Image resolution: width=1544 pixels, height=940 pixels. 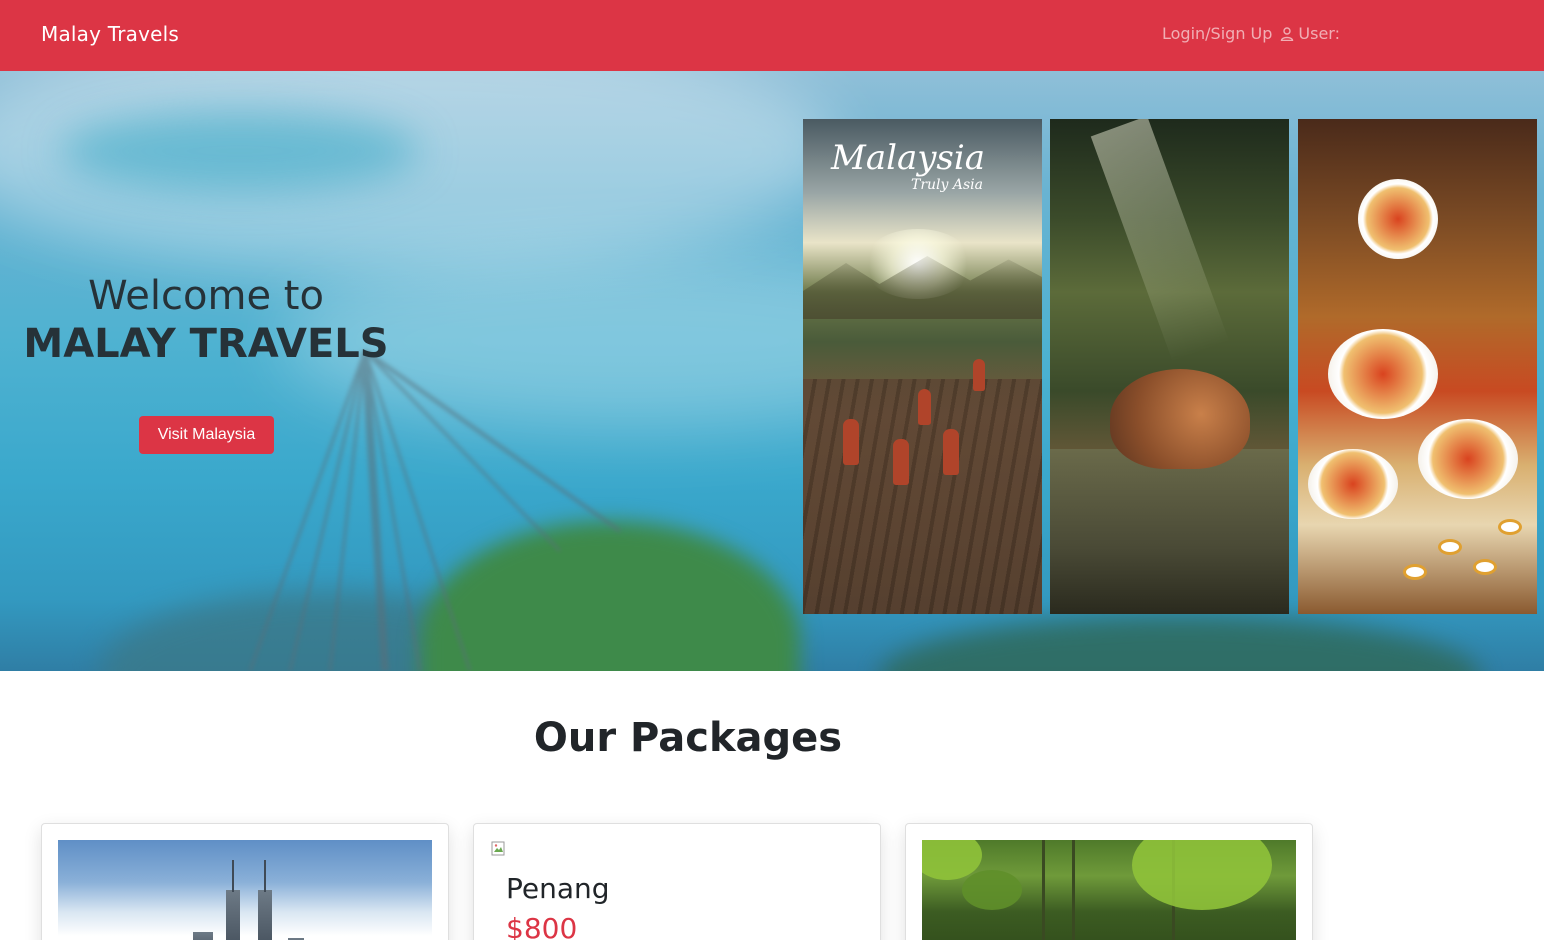 I want to click on package-card: Penang $800, so click(x=677, y=881).